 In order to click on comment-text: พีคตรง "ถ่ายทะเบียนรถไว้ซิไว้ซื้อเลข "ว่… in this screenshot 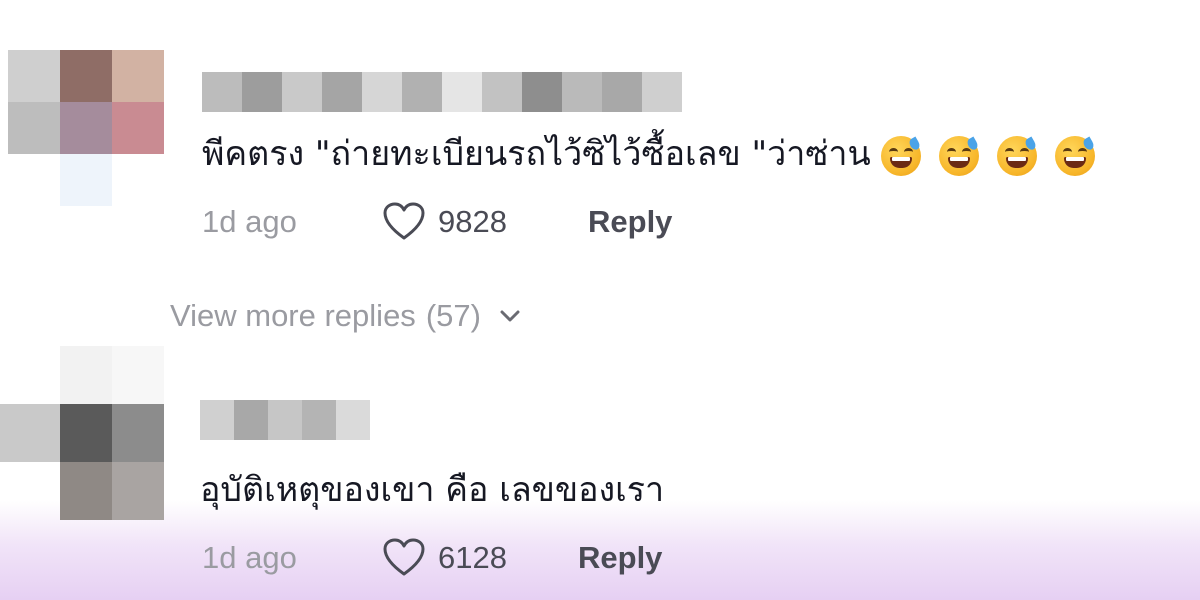, I will do `click(649, 155)`.